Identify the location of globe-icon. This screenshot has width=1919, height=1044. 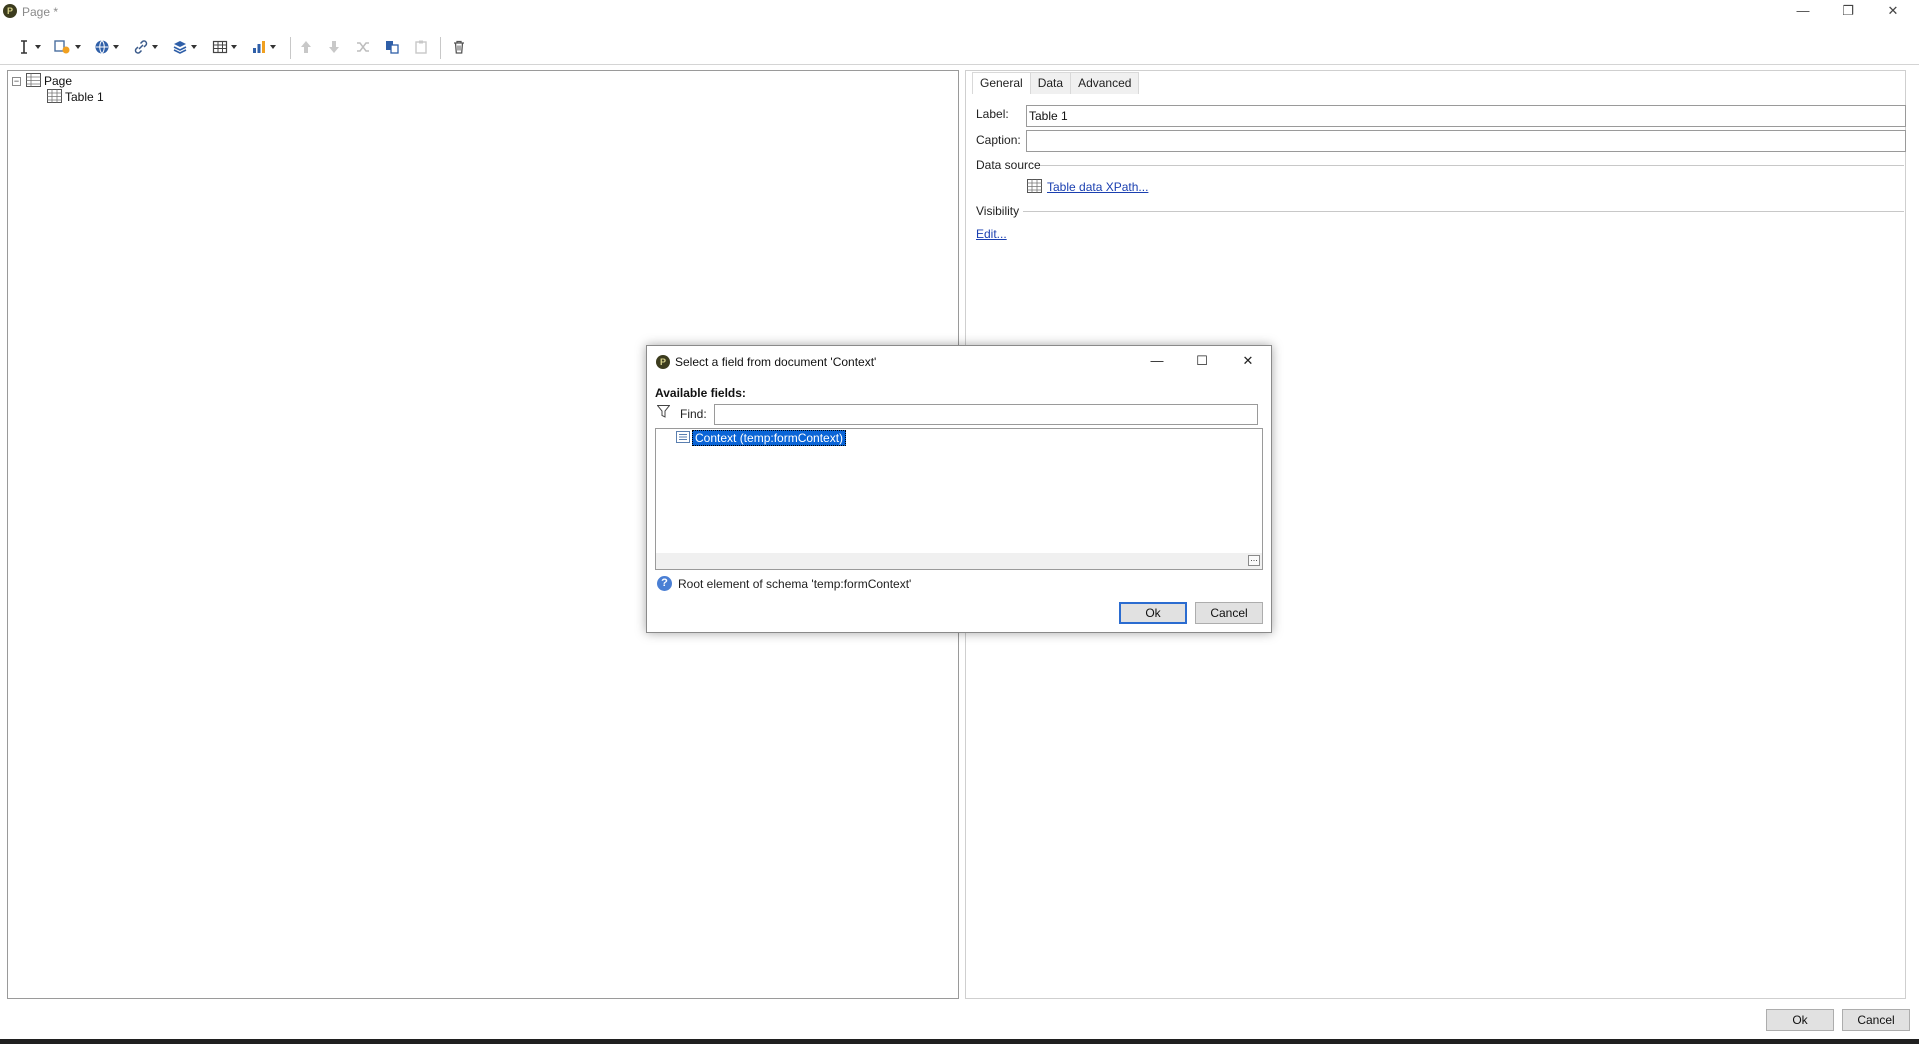
(102, 47).